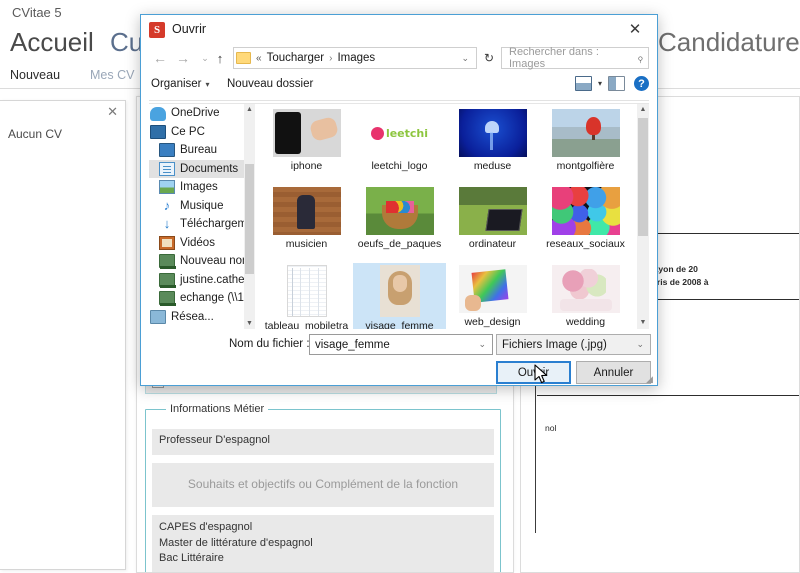 Image resolution: width=800 pixels, height=573 pixels. I want to click on network-icon, so click(158, 316).